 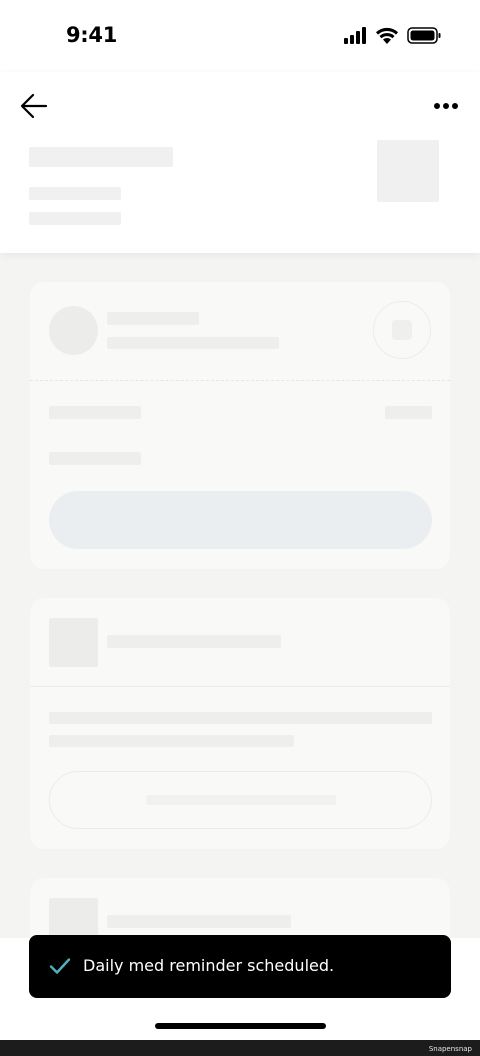 What do you see at coordinates (402, 330) in the screenshot?
I see `skeleton-circle-button` at bounding box center [402, 330].